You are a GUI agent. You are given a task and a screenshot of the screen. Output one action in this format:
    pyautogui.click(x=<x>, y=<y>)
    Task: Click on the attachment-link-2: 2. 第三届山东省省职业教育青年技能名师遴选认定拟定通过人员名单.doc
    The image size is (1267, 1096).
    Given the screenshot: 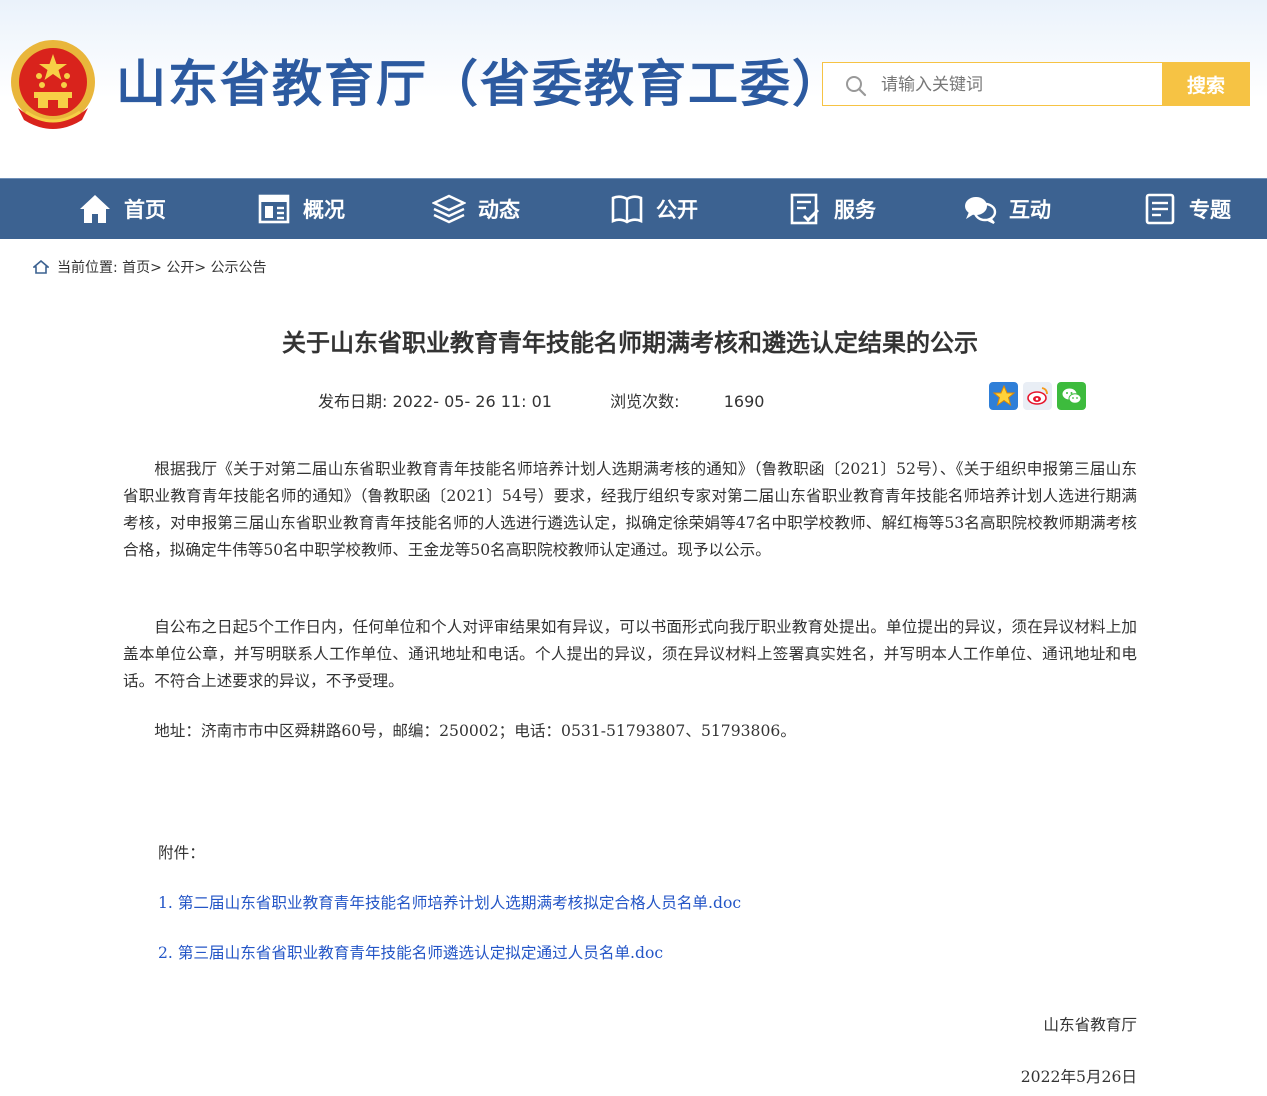 What is the action you would take?
    pyautogui.click(x=410, y=953)
    